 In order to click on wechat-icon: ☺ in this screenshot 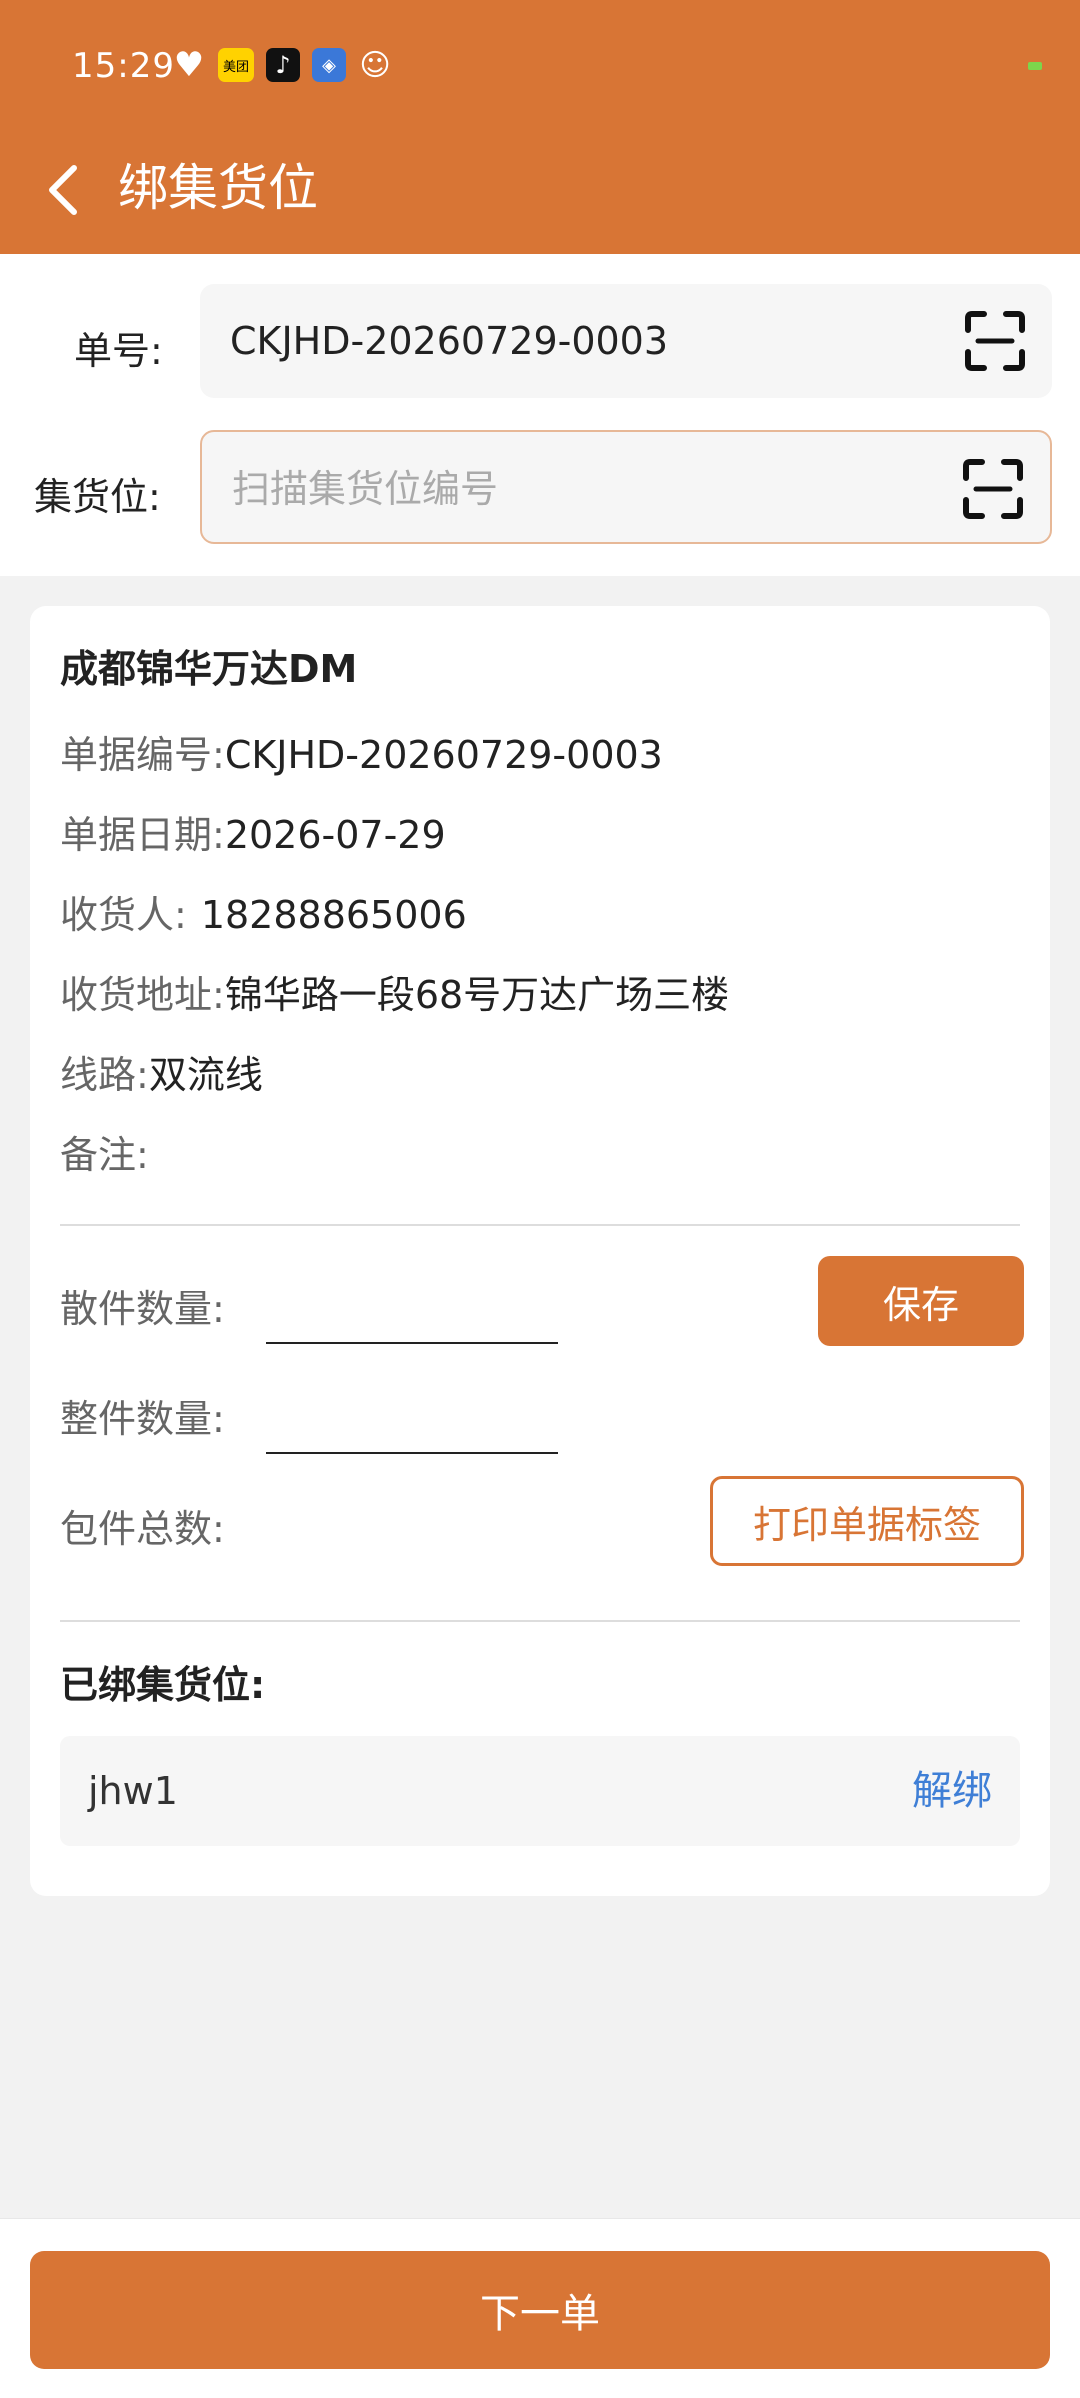, I will do `click(375, 65)`.